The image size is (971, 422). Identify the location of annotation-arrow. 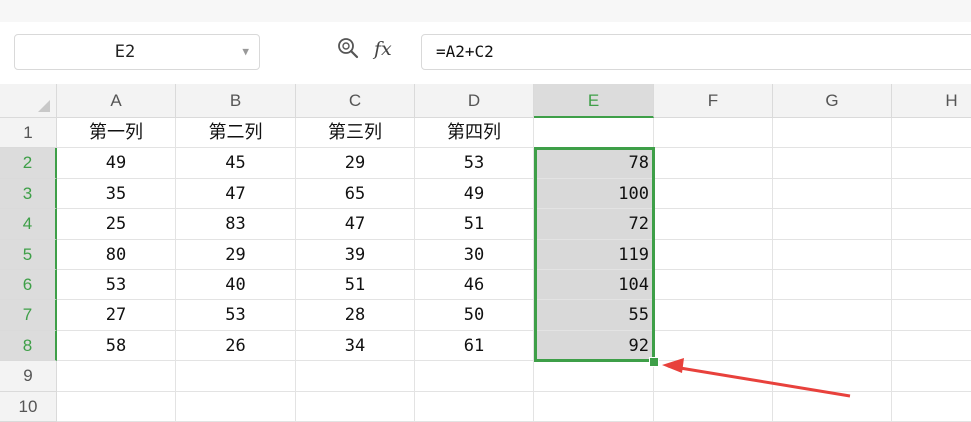
(756, 378).